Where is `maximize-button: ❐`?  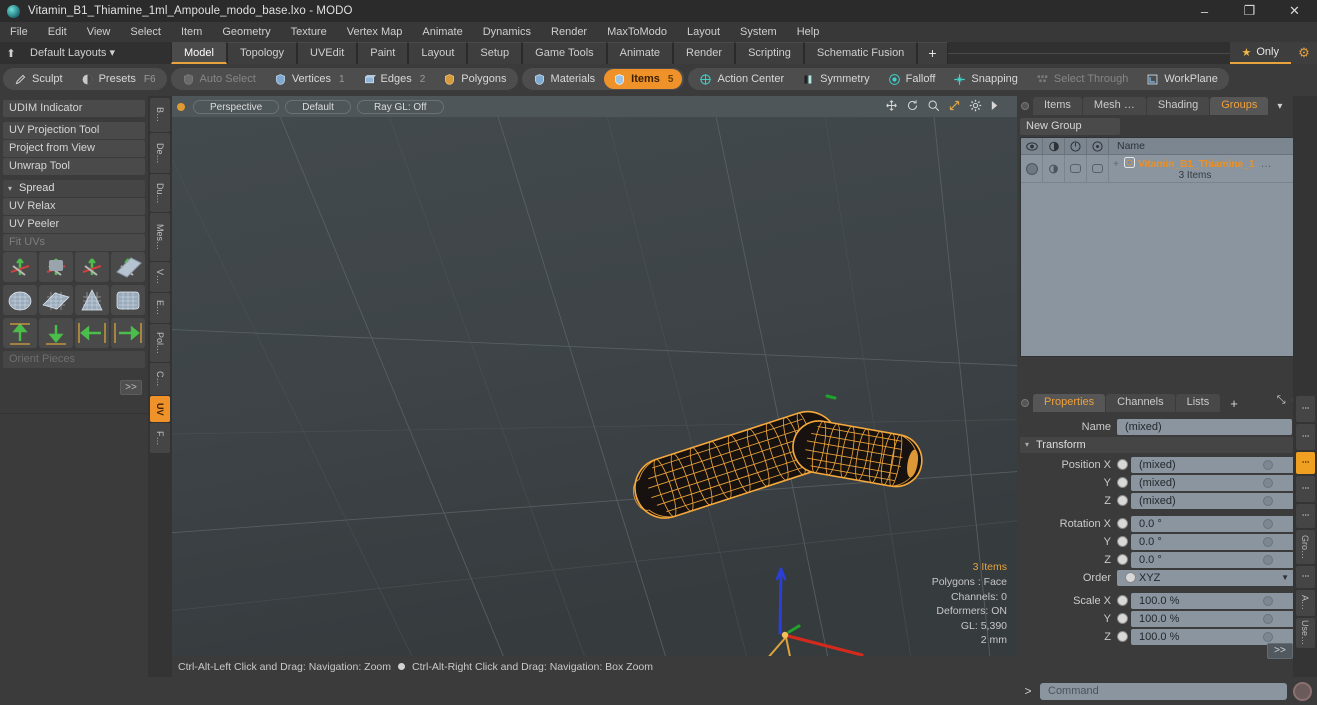
maximize-button: ❐ is located at coordinates (1249, 11).